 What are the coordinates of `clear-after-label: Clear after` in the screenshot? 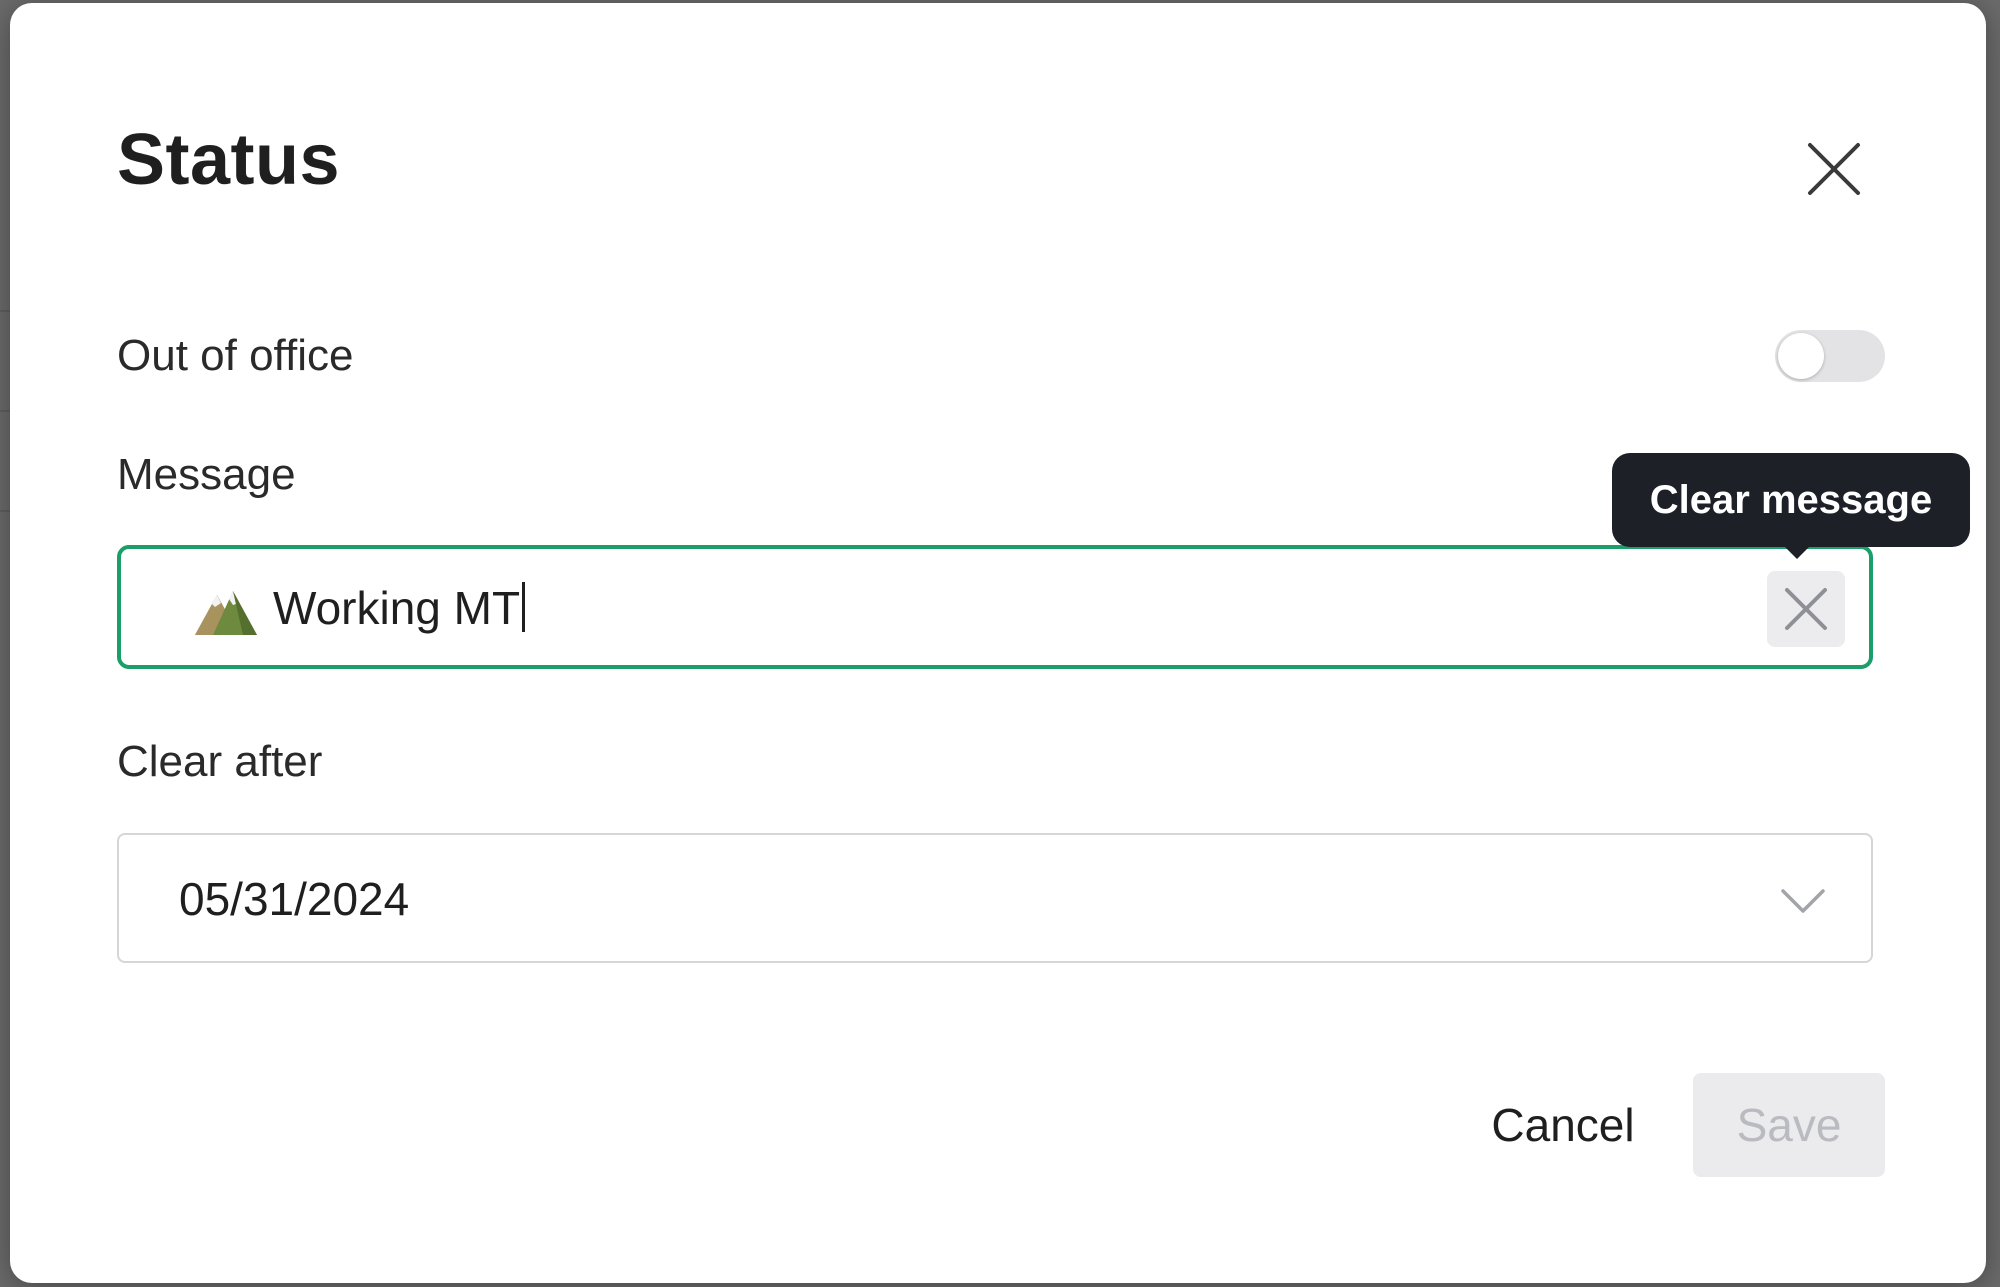 It's located at (220, 761).